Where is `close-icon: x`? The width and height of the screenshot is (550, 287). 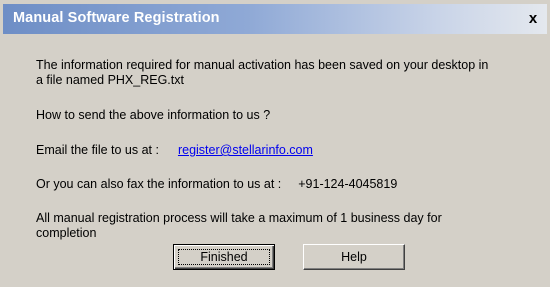 close-icon: x is located at coordinates (533, 19).